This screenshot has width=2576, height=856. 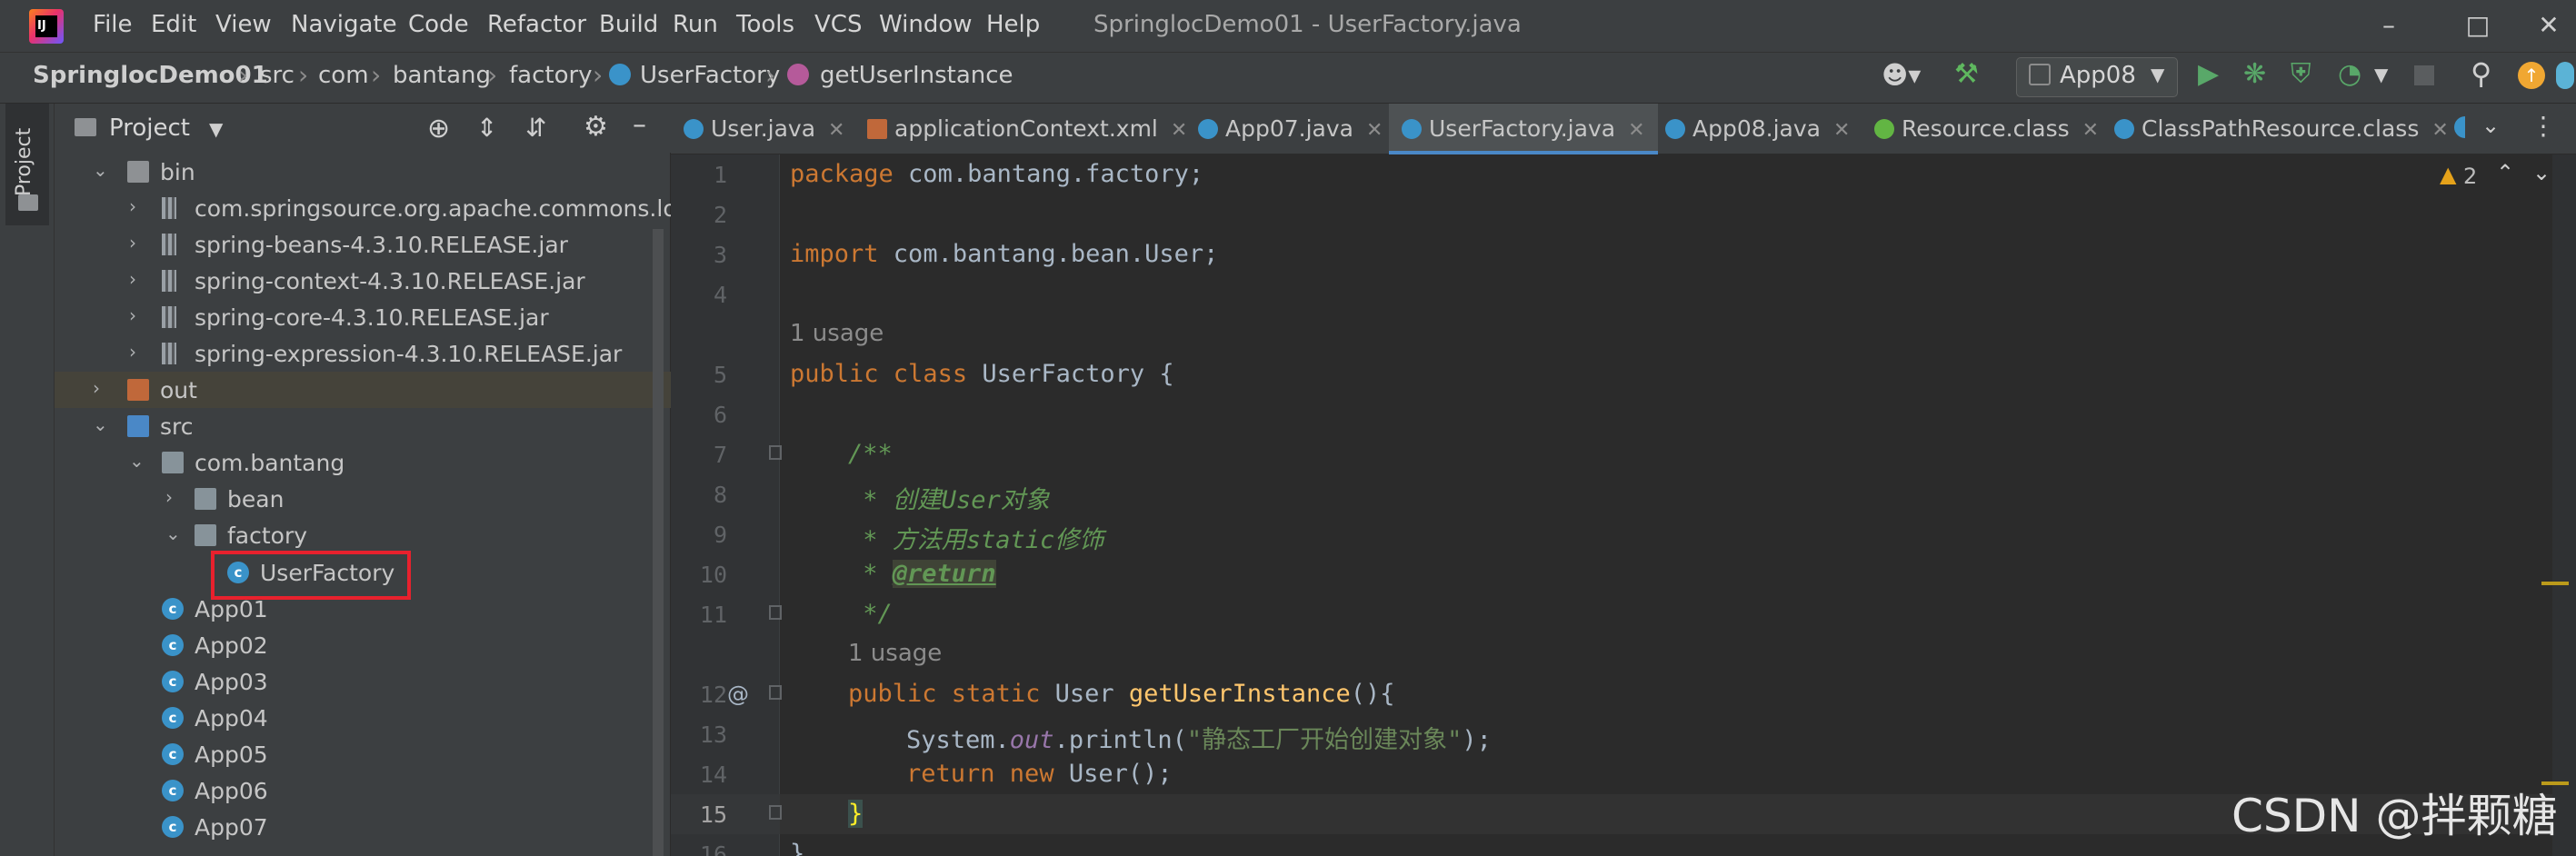 I want to click on tab-app07-java: App07.java ✕, so click(x=1290, y=129).